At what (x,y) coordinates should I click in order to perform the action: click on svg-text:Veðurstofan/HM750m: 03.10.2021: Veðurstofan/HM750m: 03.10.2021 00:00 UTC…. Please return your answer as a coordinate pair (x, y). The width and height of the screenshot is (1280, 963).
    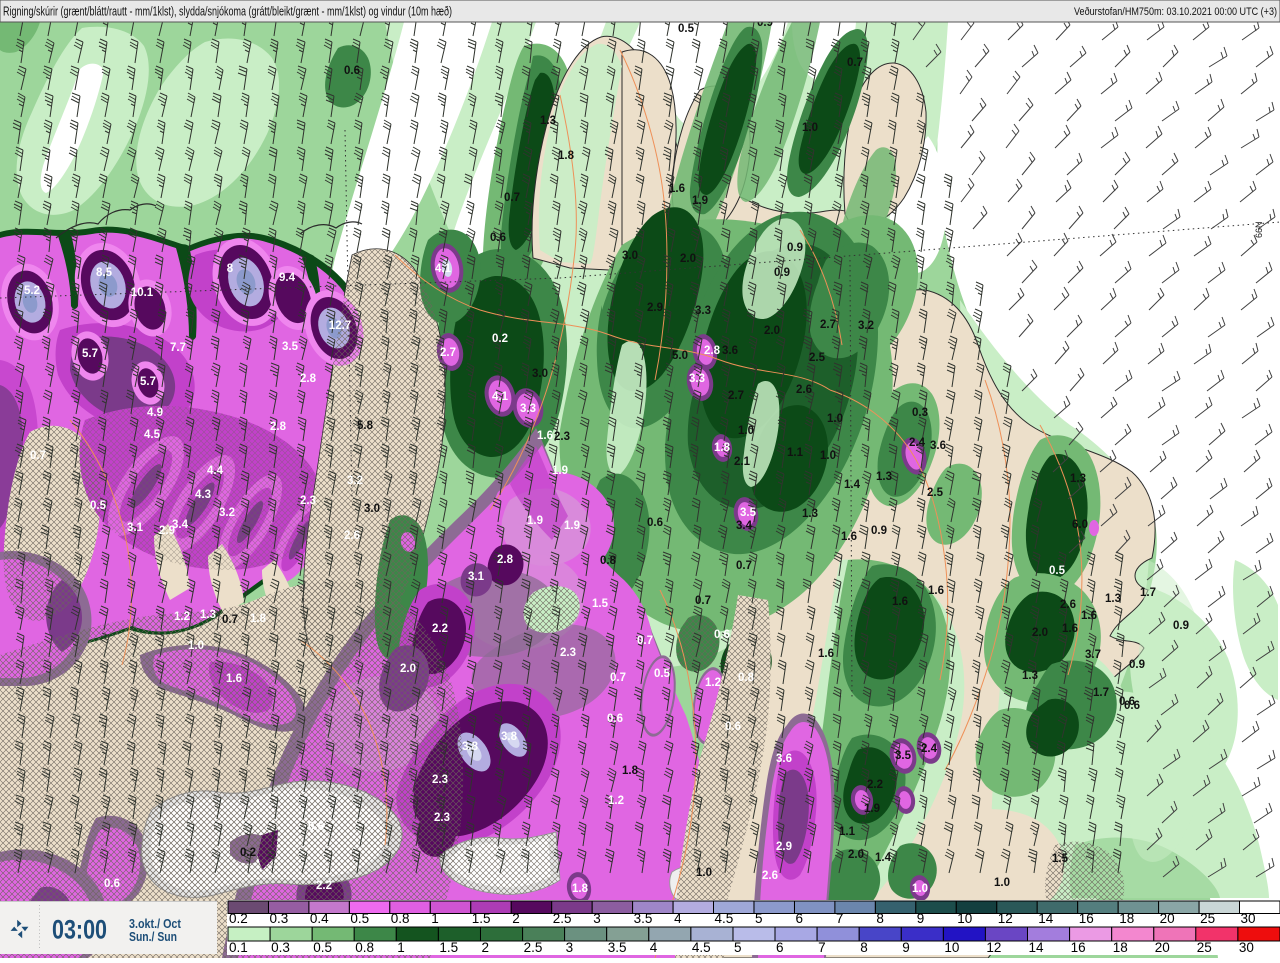
    Looking at the image, I should click on (1175, 12).